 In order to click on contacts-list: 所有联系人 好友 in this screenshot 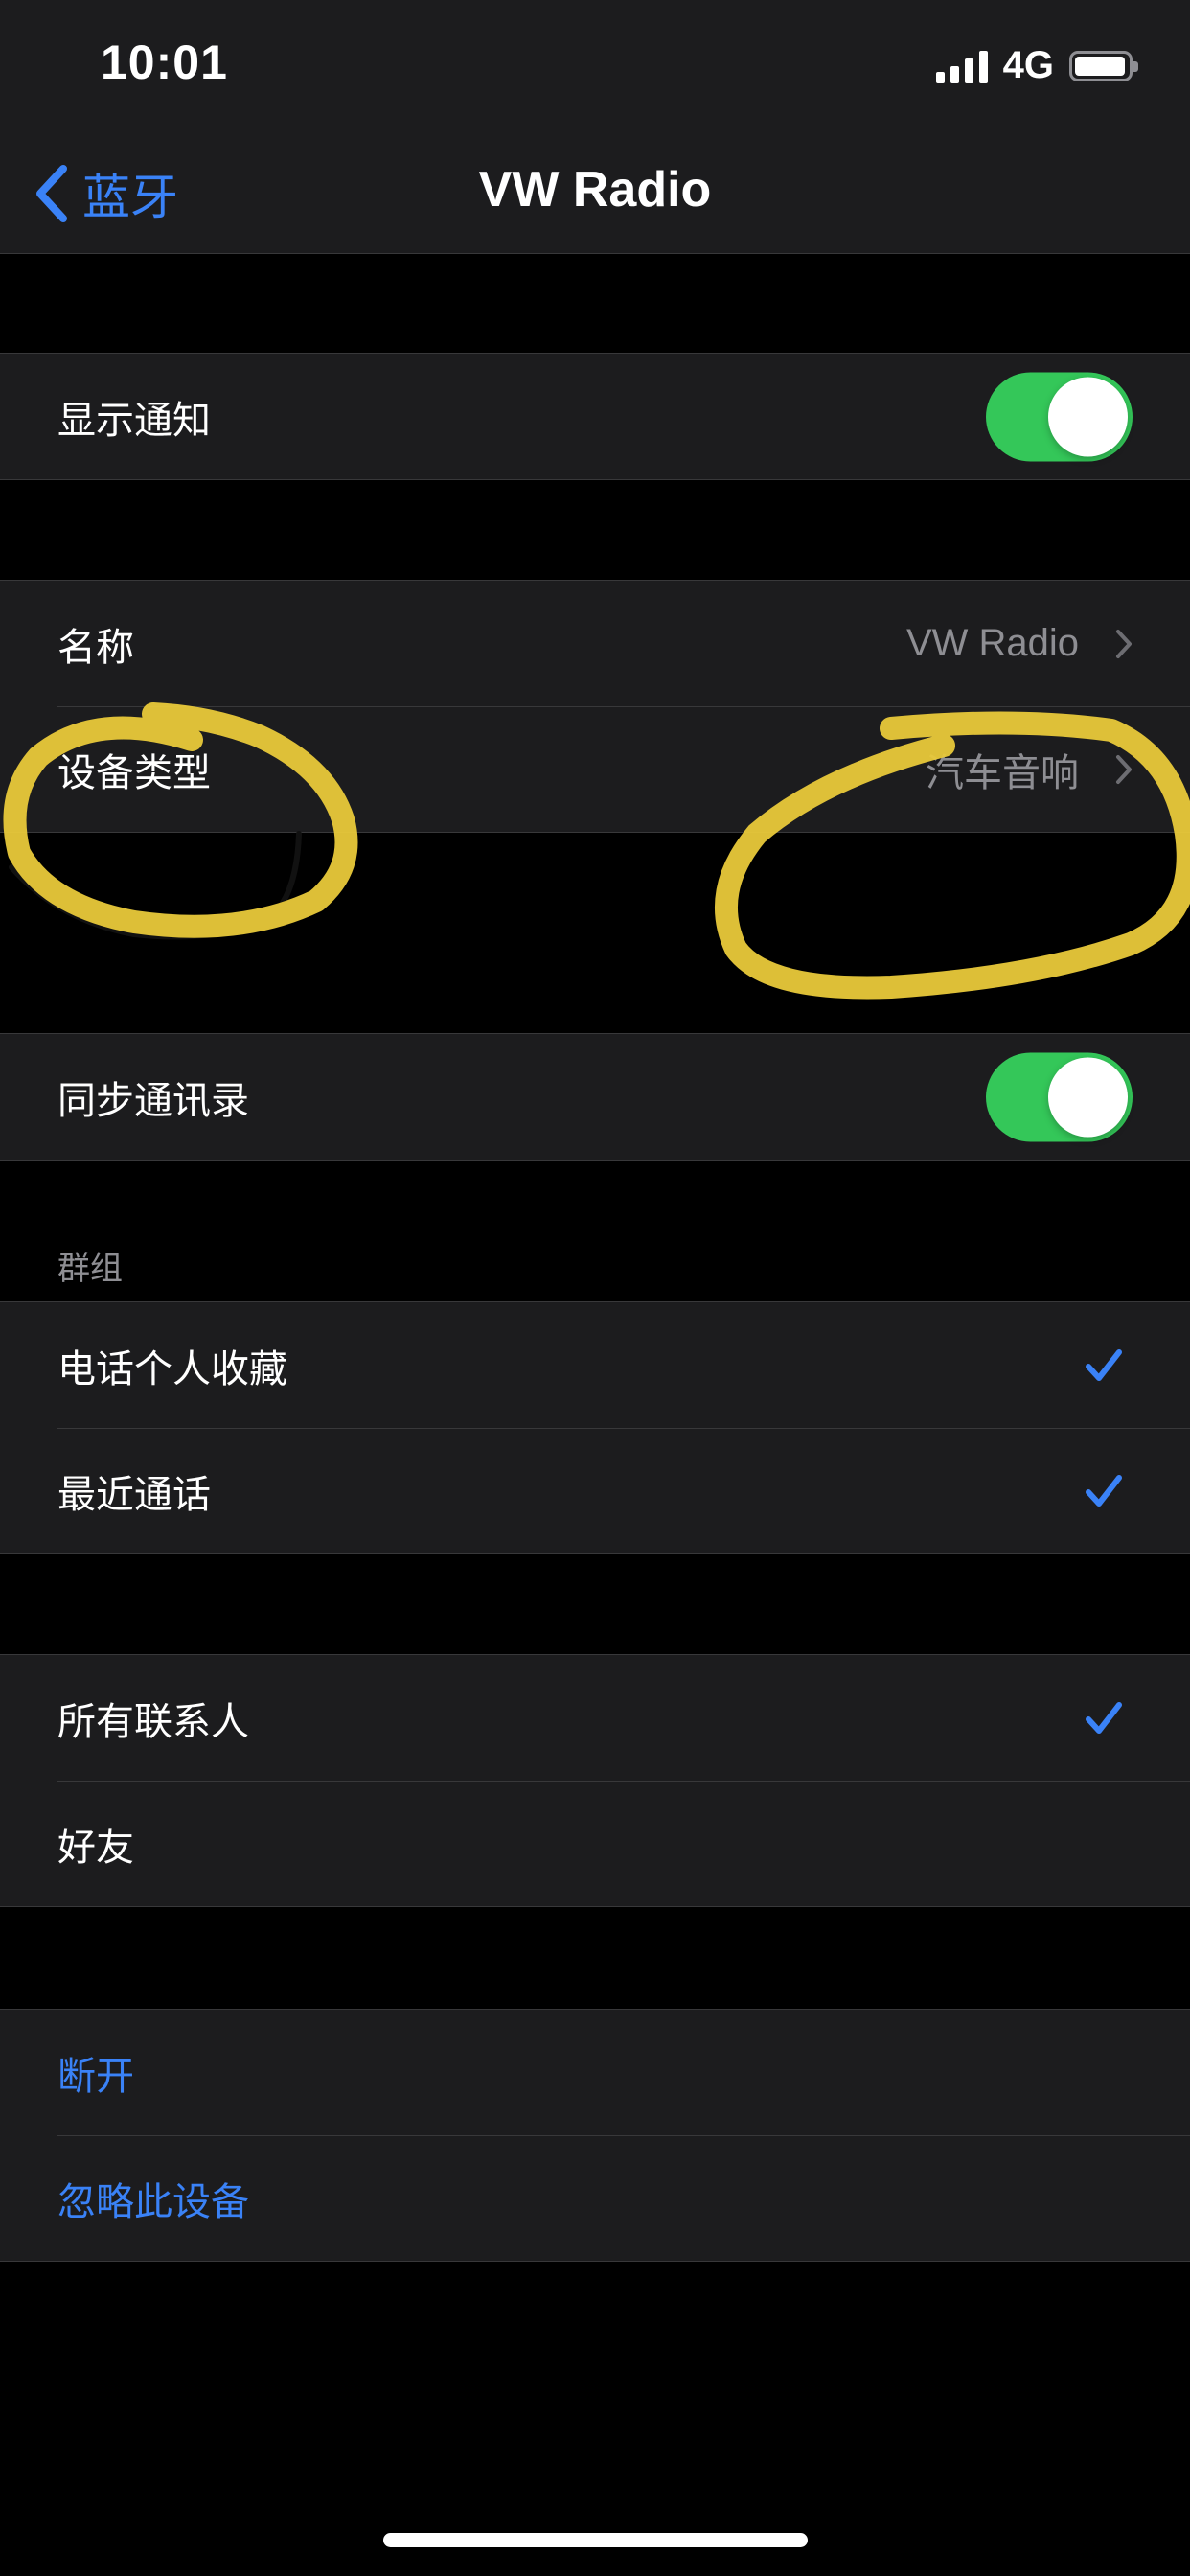, I will do `click(595, 1780)`.